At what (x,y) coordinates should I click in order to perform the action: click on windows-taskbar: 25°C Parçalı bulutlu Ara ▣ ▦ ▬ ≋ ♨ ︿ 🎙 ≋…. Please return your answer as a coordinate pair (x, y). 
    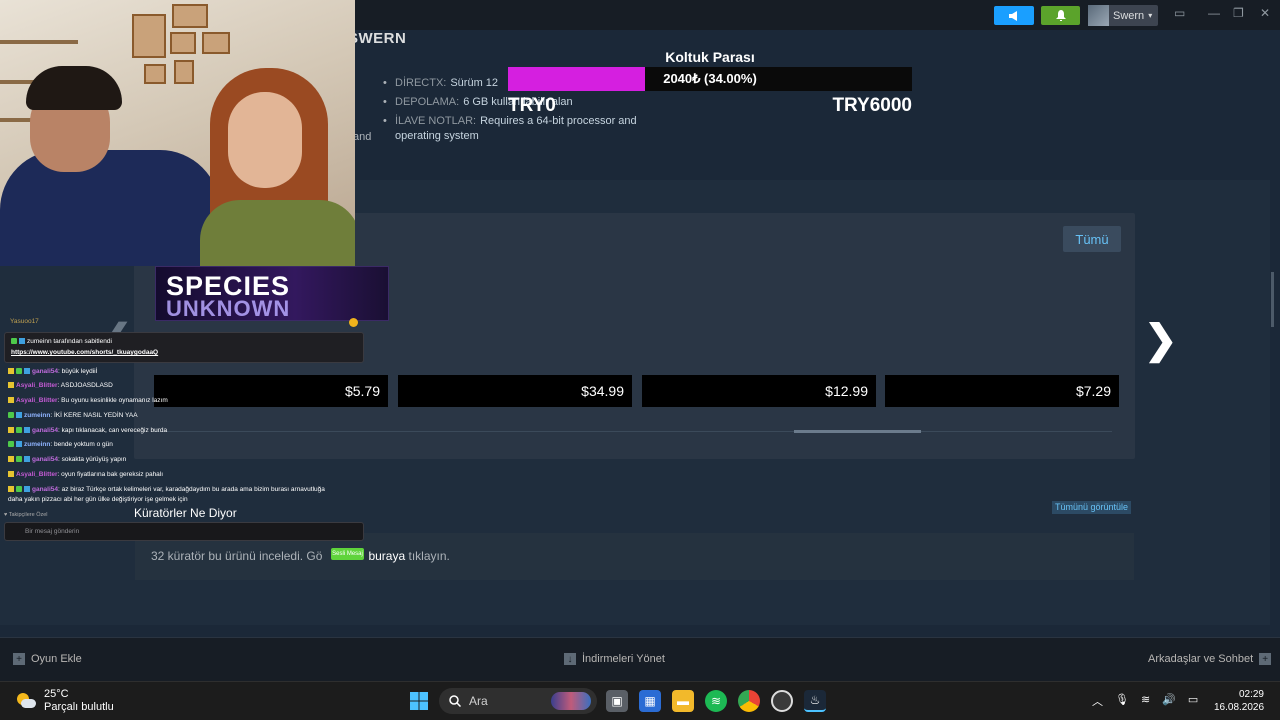
    Looking at the image, I should click on (640, 700).